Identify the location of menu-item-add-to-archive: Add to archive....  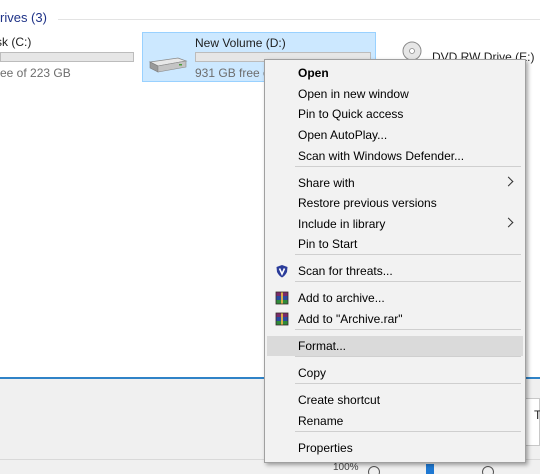
(395, 298).